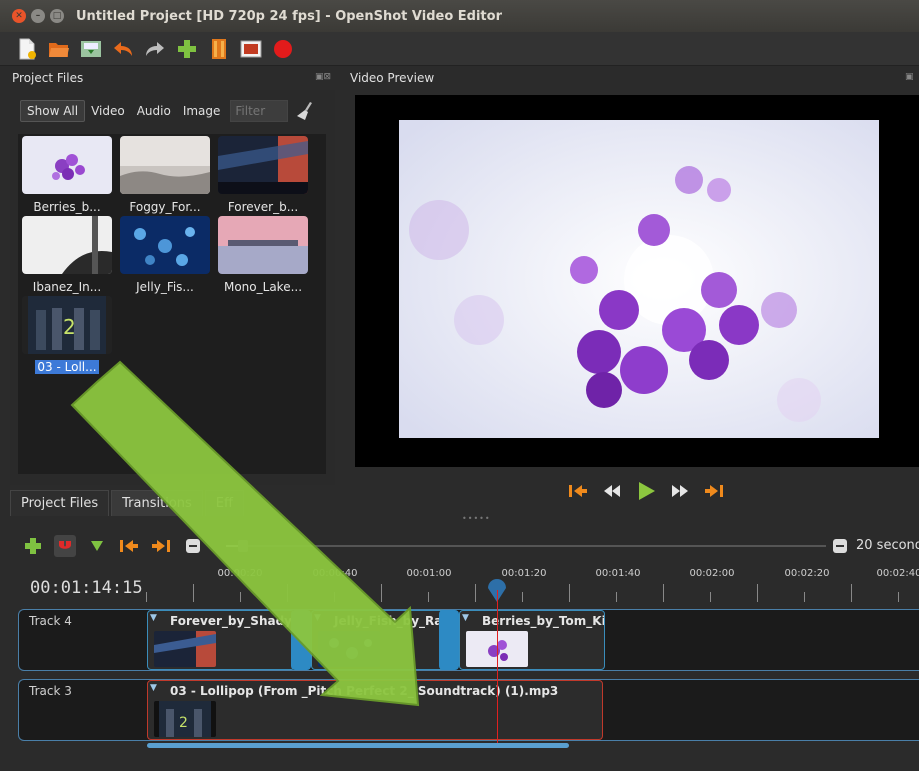 This screenshot has width=919, height=771. Describe the element at coordinates (155, 49) in the screenshot. I see `redo-button` at that location.